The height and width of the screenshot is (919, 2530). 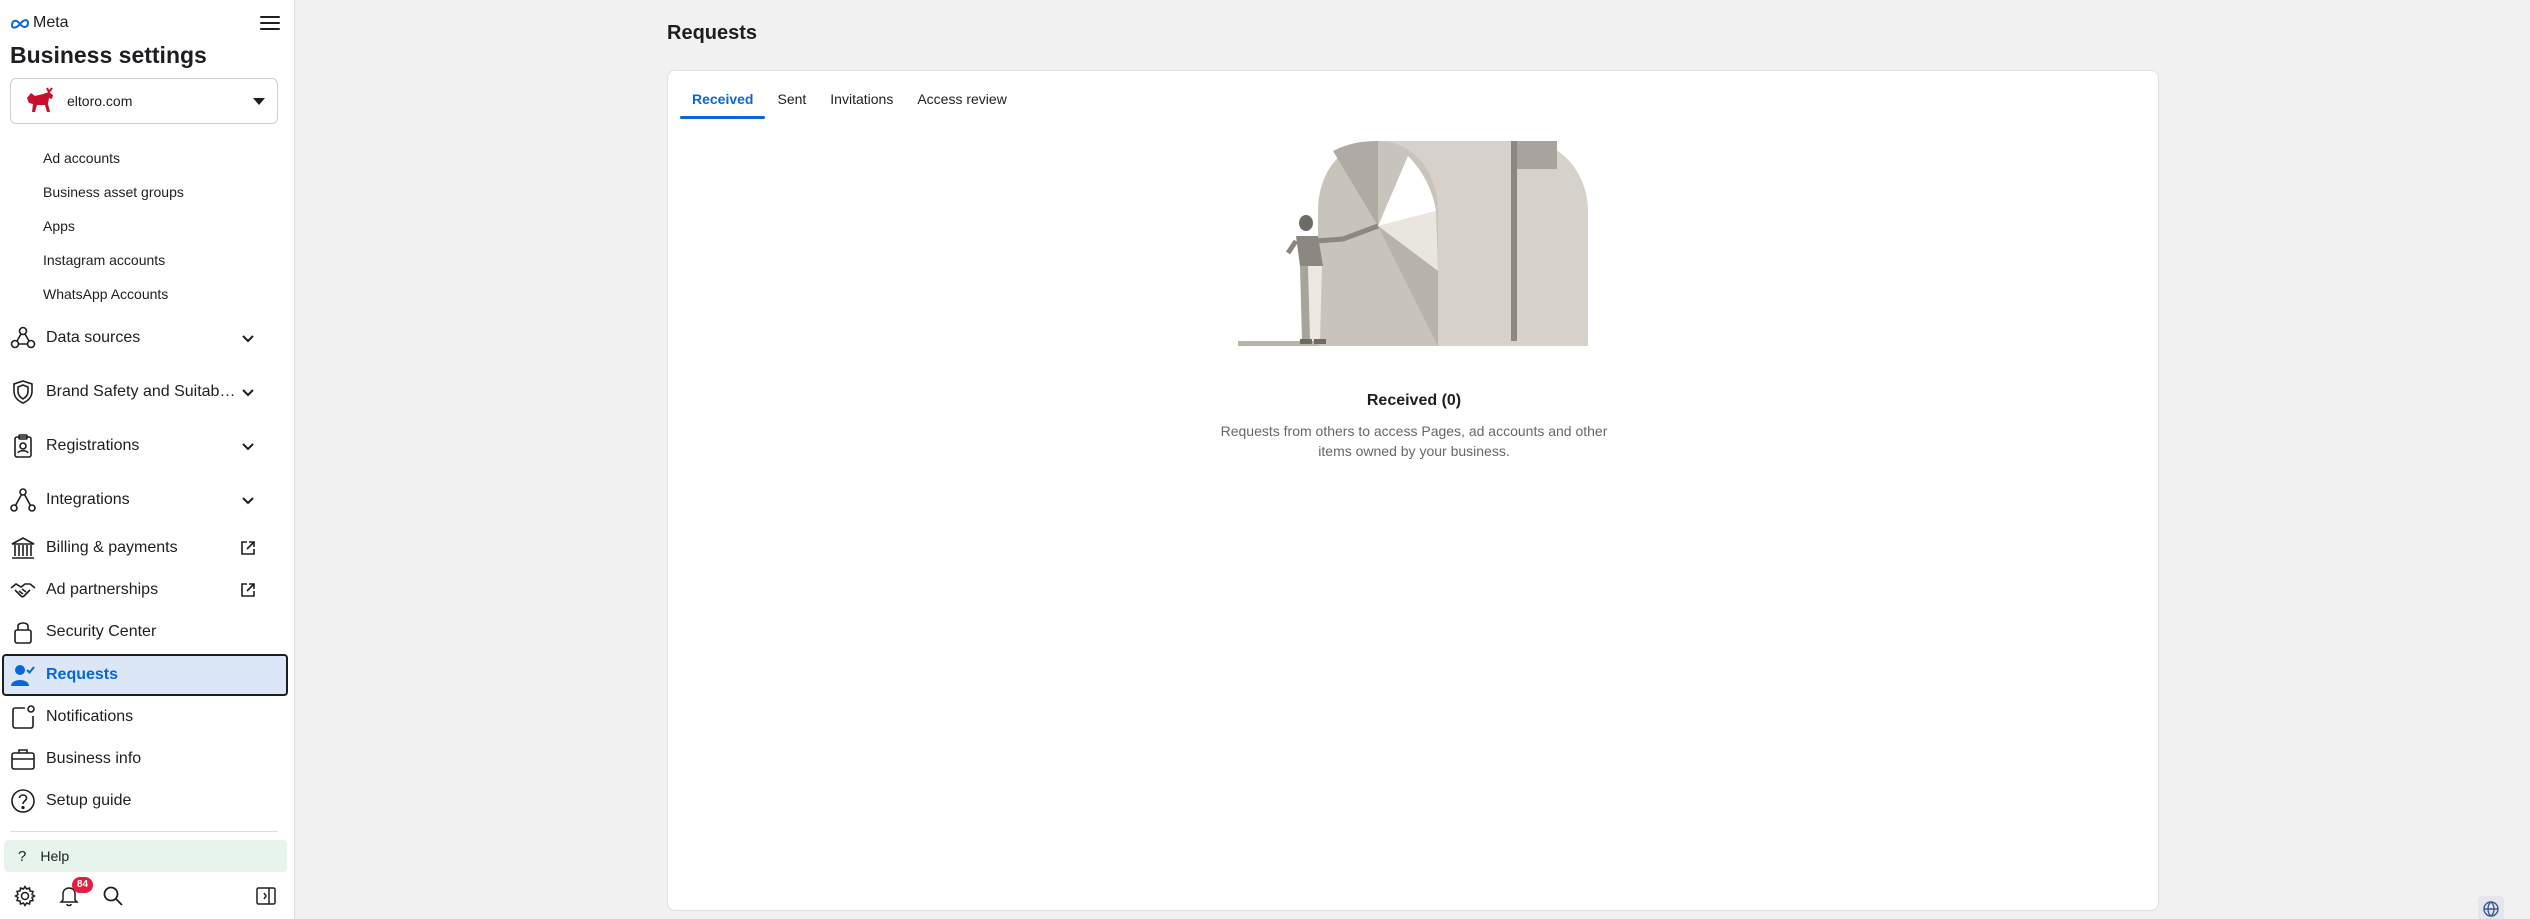 I want to click on collapse-sidebar-icon, so click(x=266, y=896).